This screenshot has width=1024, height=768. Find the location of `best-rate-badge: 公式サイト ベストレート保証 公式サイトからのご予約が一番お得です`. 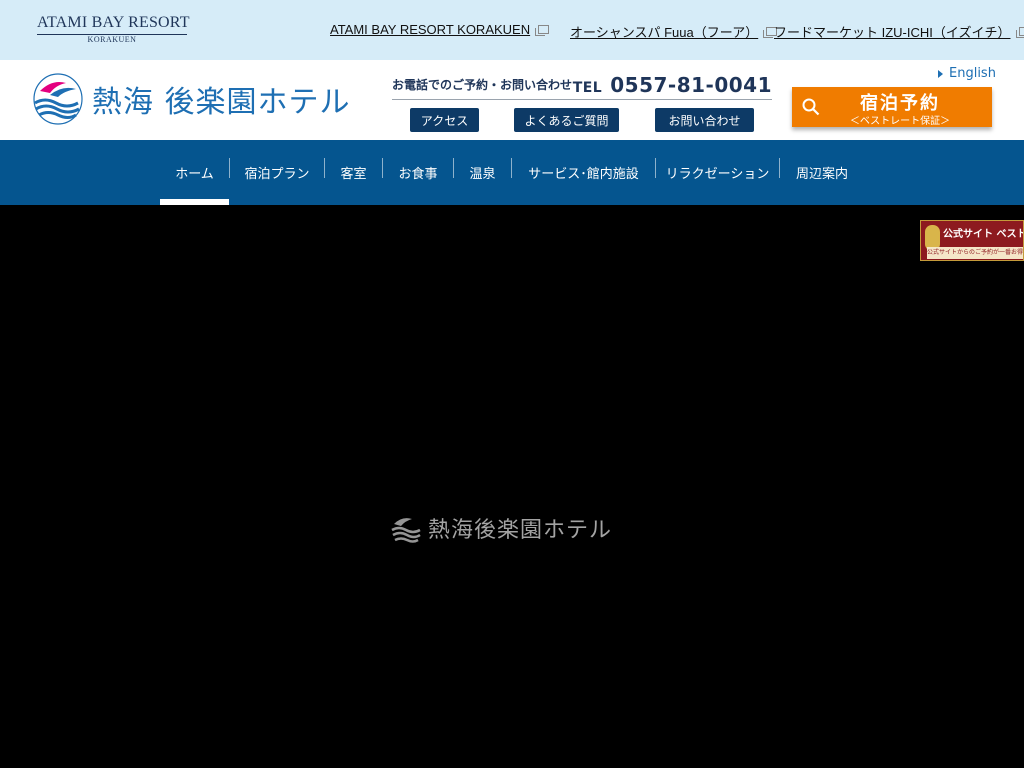

best-rate-badge: 公式サイト ベストレート保証 公式サイトからのご予約が一番お得です is located at coordinates (972, 240).